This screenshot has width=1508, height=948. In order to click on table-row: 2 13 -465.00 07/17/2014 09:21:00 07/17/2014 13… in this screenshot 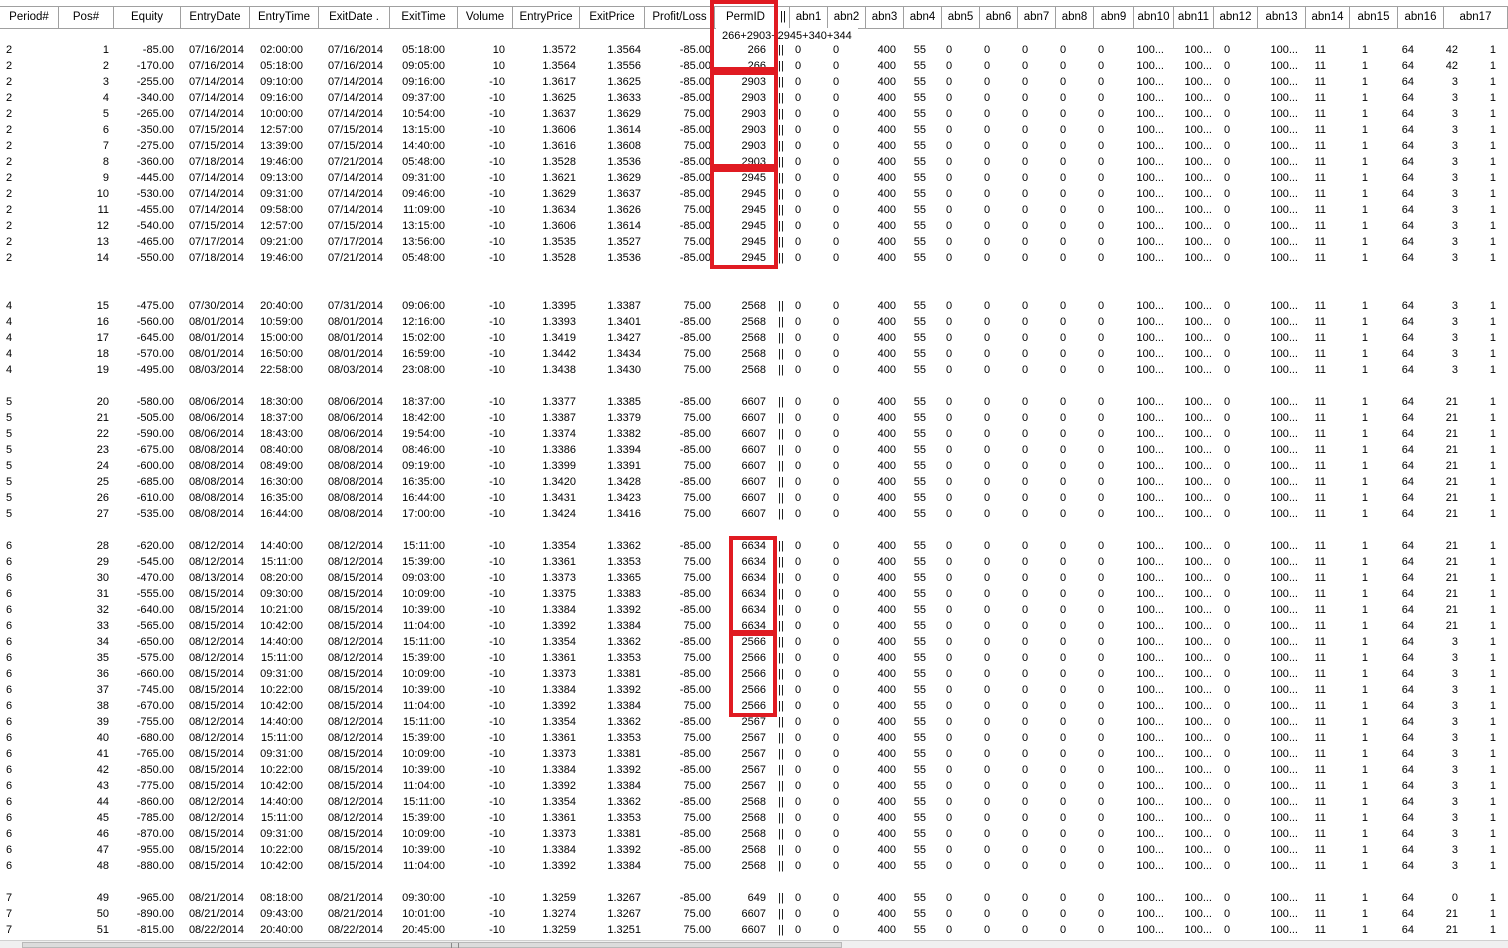, I will do `click(754, 242)`.